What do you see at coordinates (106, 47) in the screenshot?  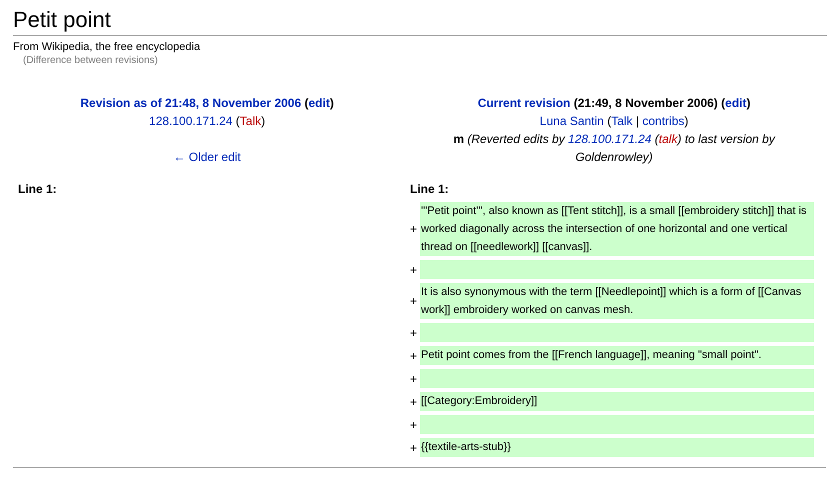 I see `tagline: From Wikipedia, the free encyclopedia` at bounding box center [106, 47].